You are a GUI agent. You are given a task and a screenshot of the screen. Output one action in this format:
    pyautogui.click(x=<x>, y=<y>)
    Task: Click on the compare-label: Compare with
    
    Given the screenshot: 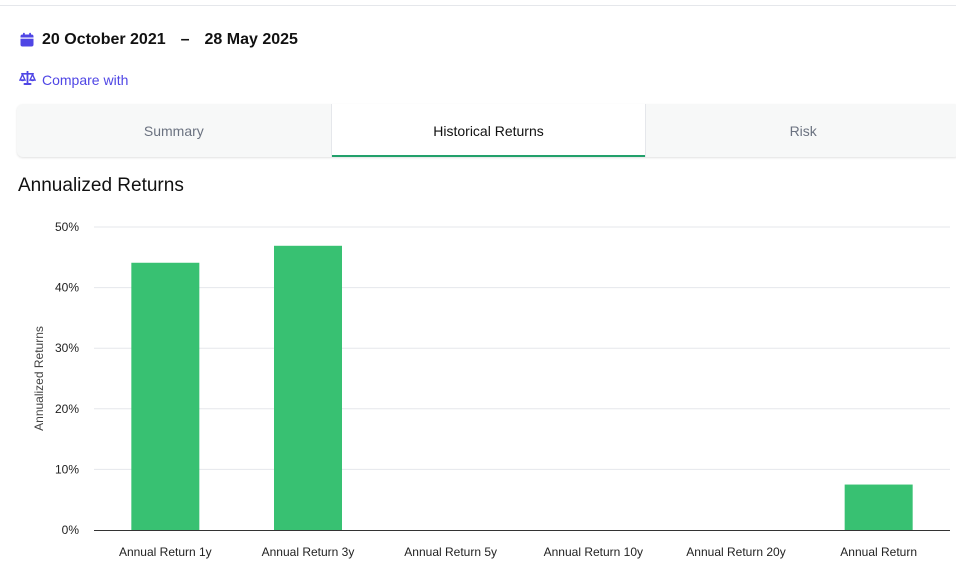 What is the action you would take?
    pyautogui.click(x=85, y=79)
    